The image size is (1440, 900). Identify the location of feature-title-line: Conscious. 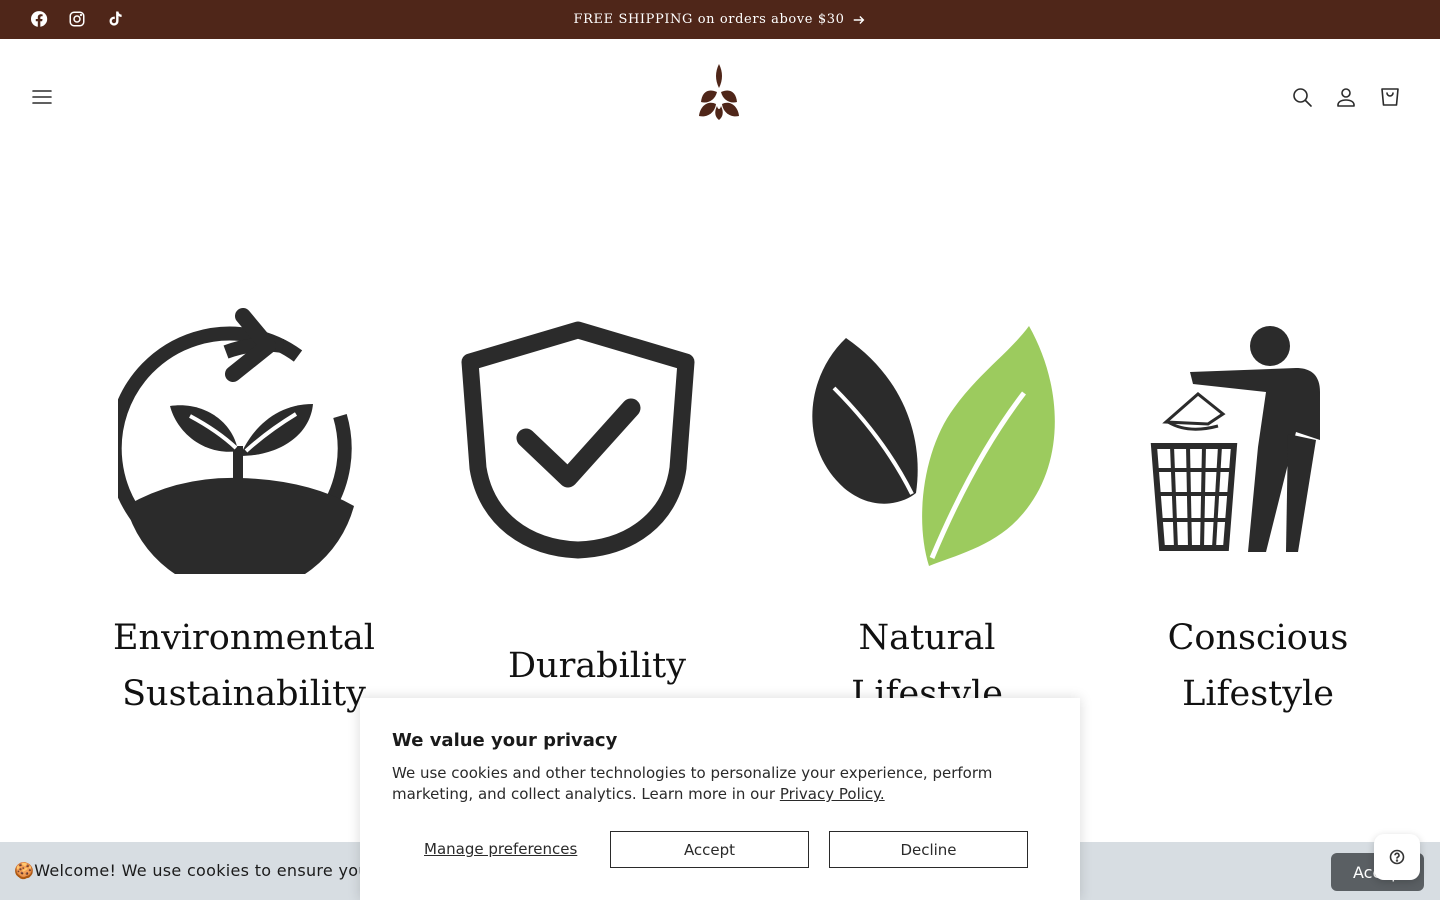
(1258, 638).